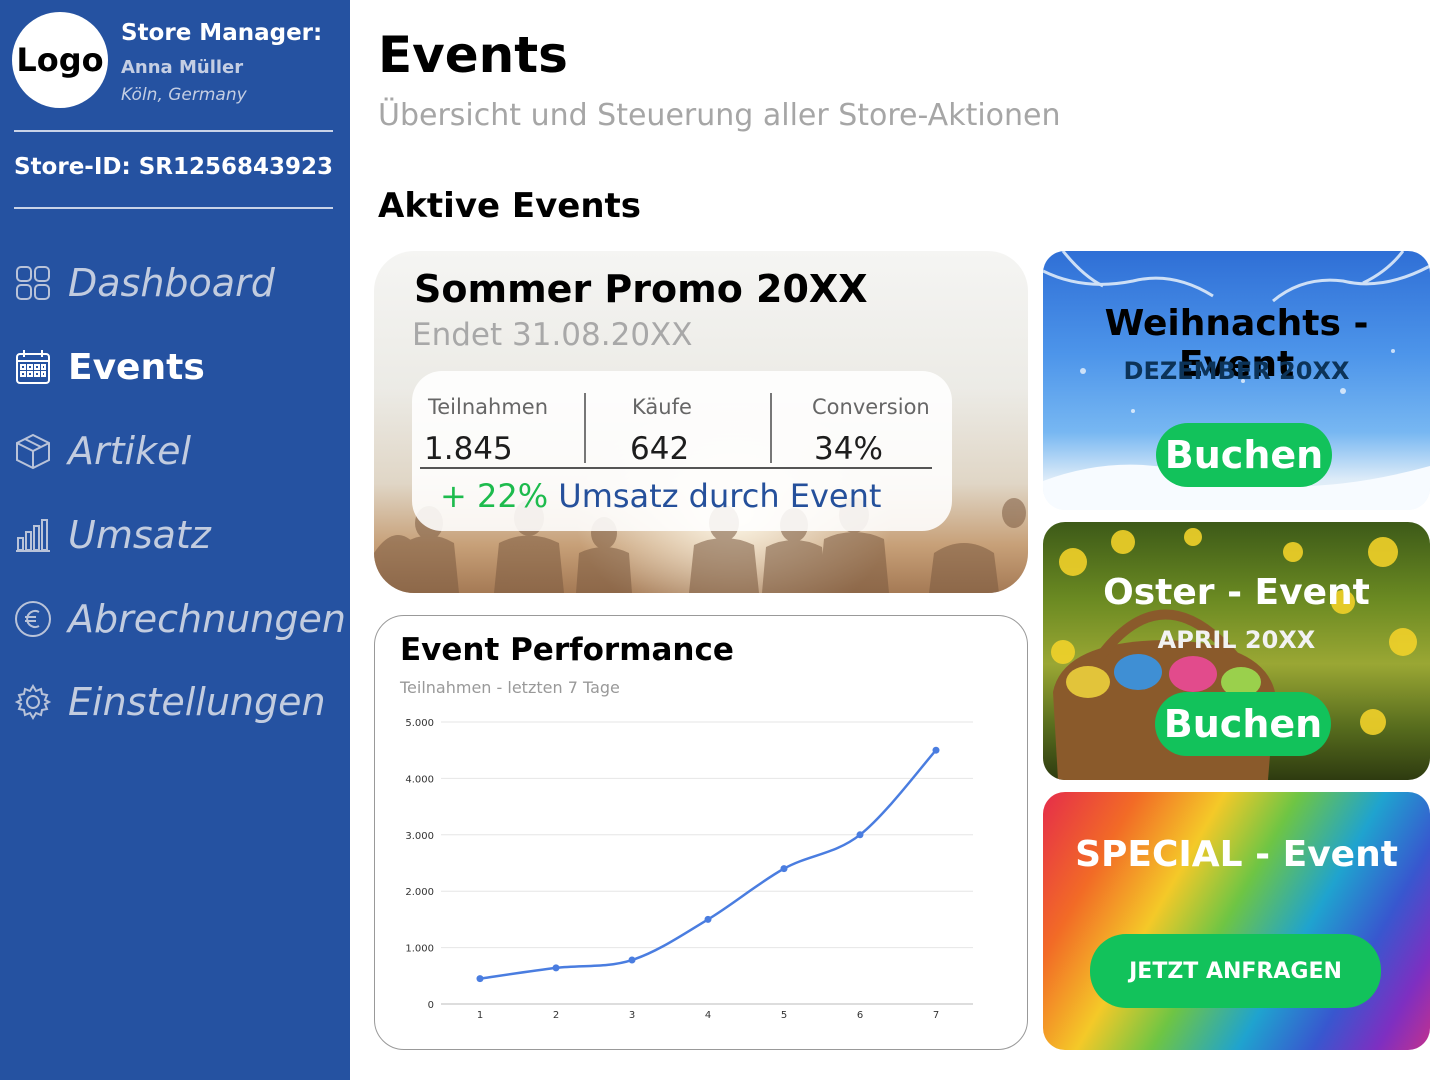 The image size is (1440, 1080). I want to click on y-tick-label: 5.000, so click(419, 723).